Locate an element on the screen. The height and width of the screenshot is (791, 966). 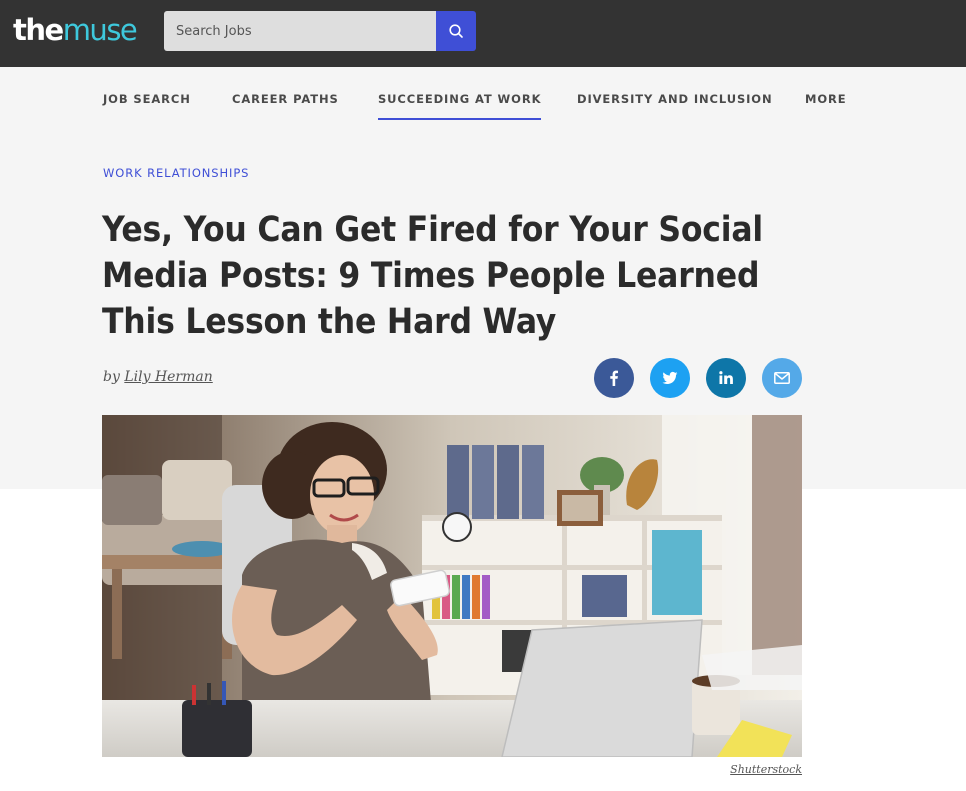
top-bar: themuse is located at coordinates (483, 33).